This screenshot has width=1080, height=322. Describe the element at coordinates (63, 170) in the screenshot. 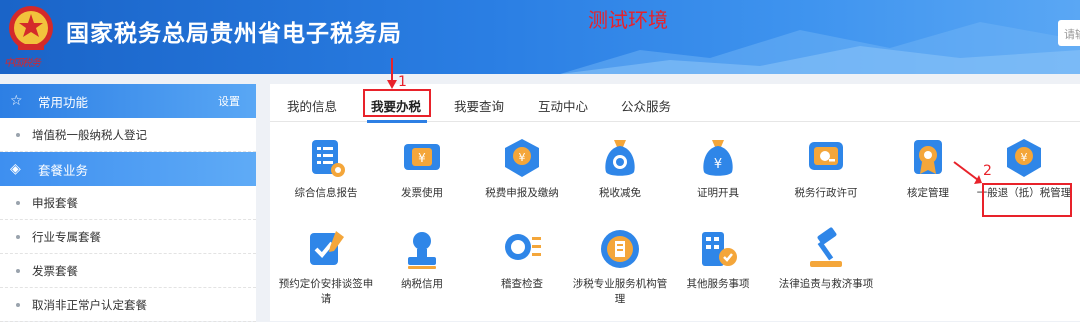

I see `package-business-label: 套餐业务` at that location.